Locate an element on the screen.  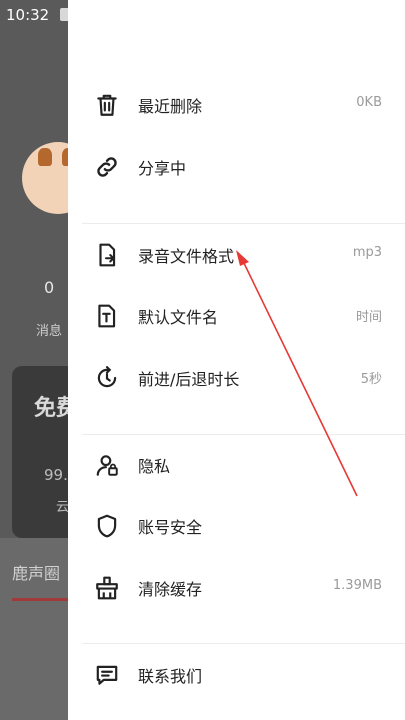
message-label: 消息 is located at coordinates (49, 329).